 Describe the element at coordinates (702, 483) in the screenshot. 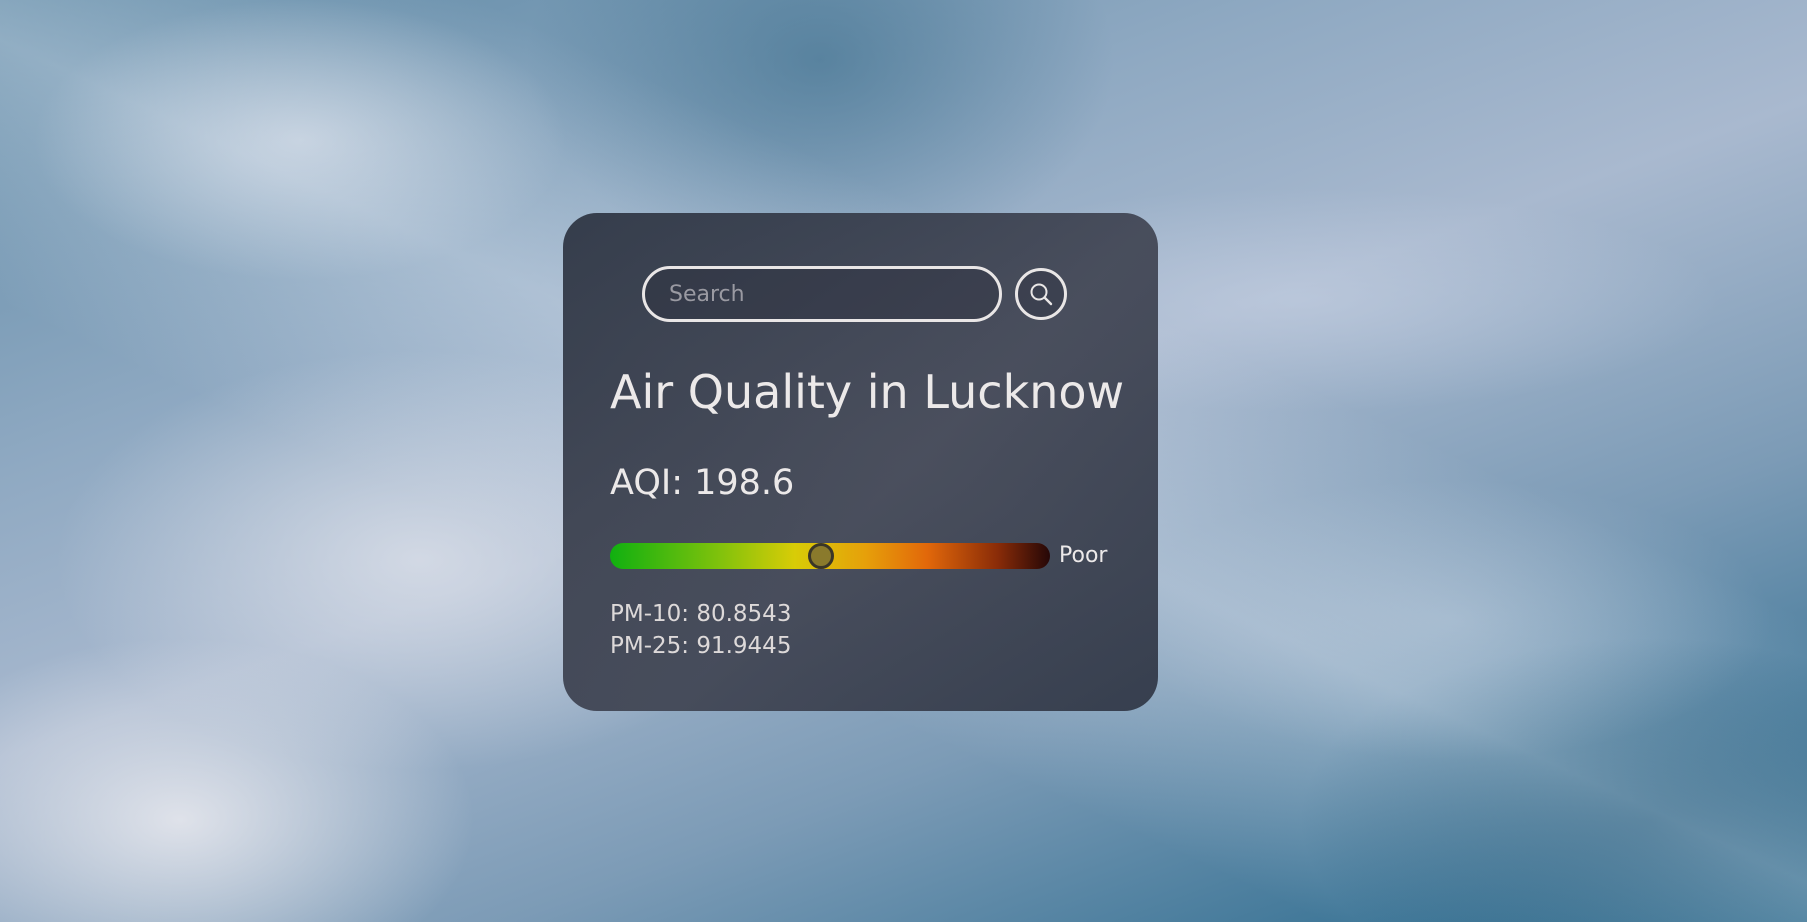

I see `aqi-value: AQI: 198.6` at that location.